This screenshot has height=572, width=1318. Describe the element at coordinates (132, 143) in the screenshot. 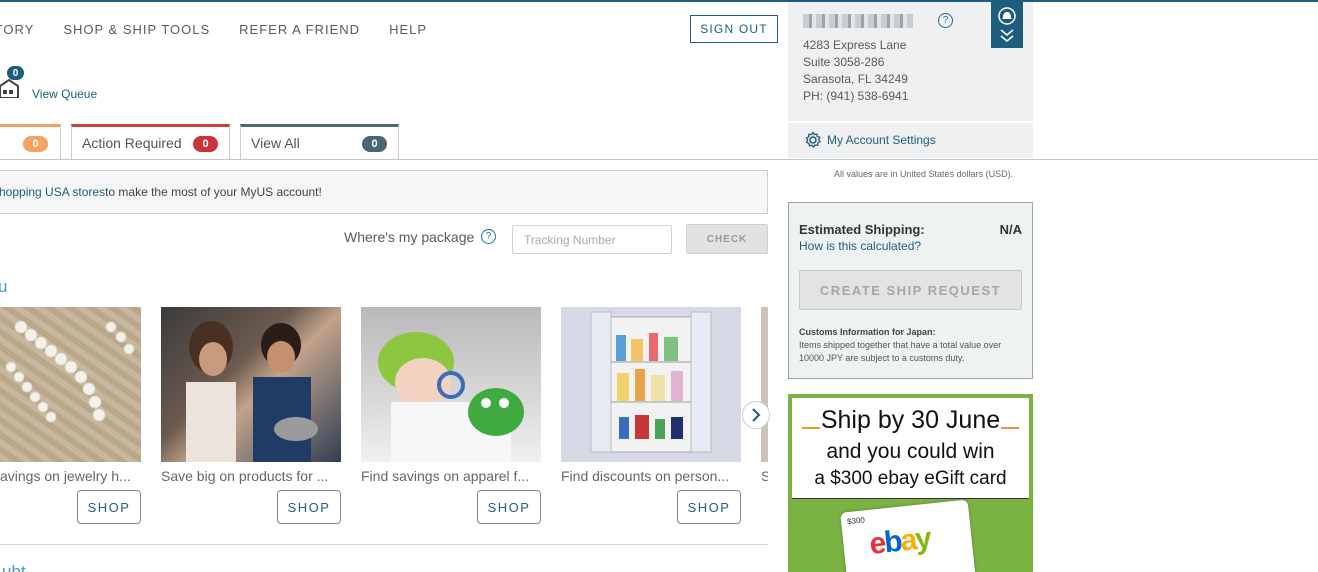

I see `tab-label: Action Required` at that location.